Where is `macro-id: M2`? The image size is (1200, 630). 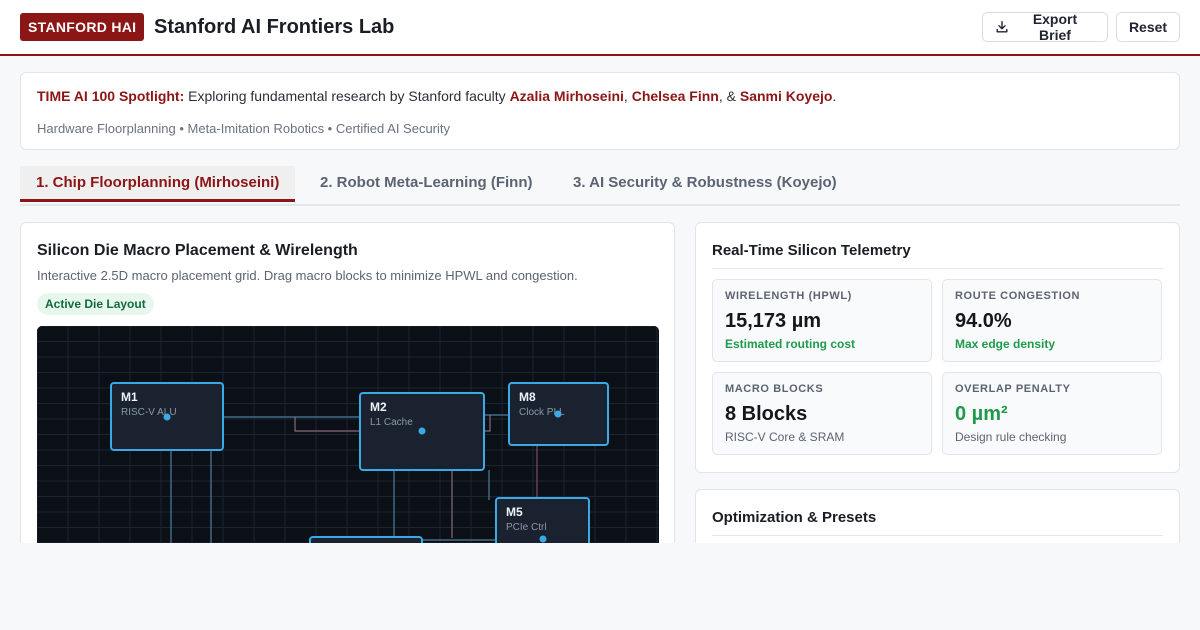
macro-id: M2 is located at coordinates (378, 407).